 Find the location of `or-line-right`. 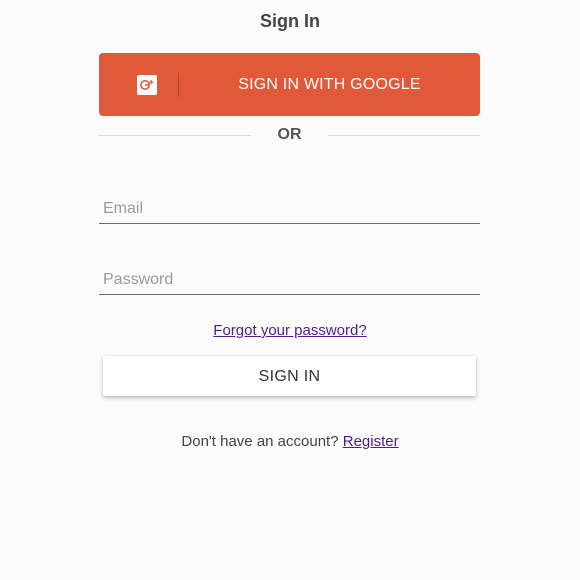

or-line-right is located at coordinates (404, 135).